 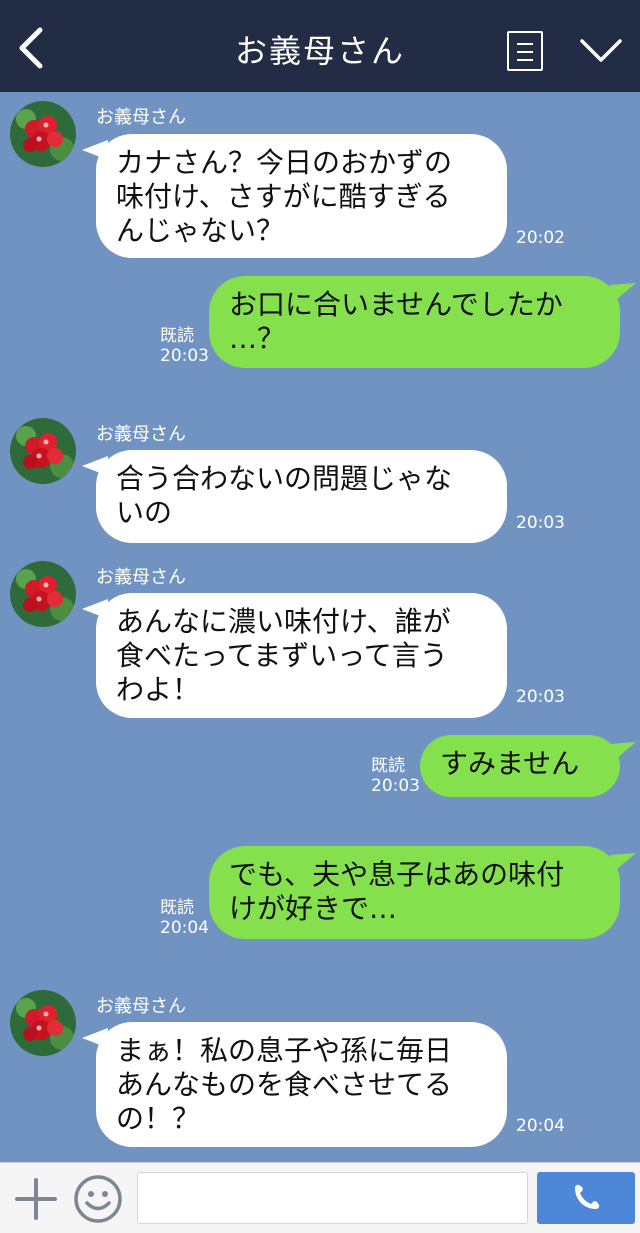 What do you see at coordinates (397, 874) in the screenshot?
I see `message-line: でも、夫や息子はあの味付` at bounding box center [397, 874].